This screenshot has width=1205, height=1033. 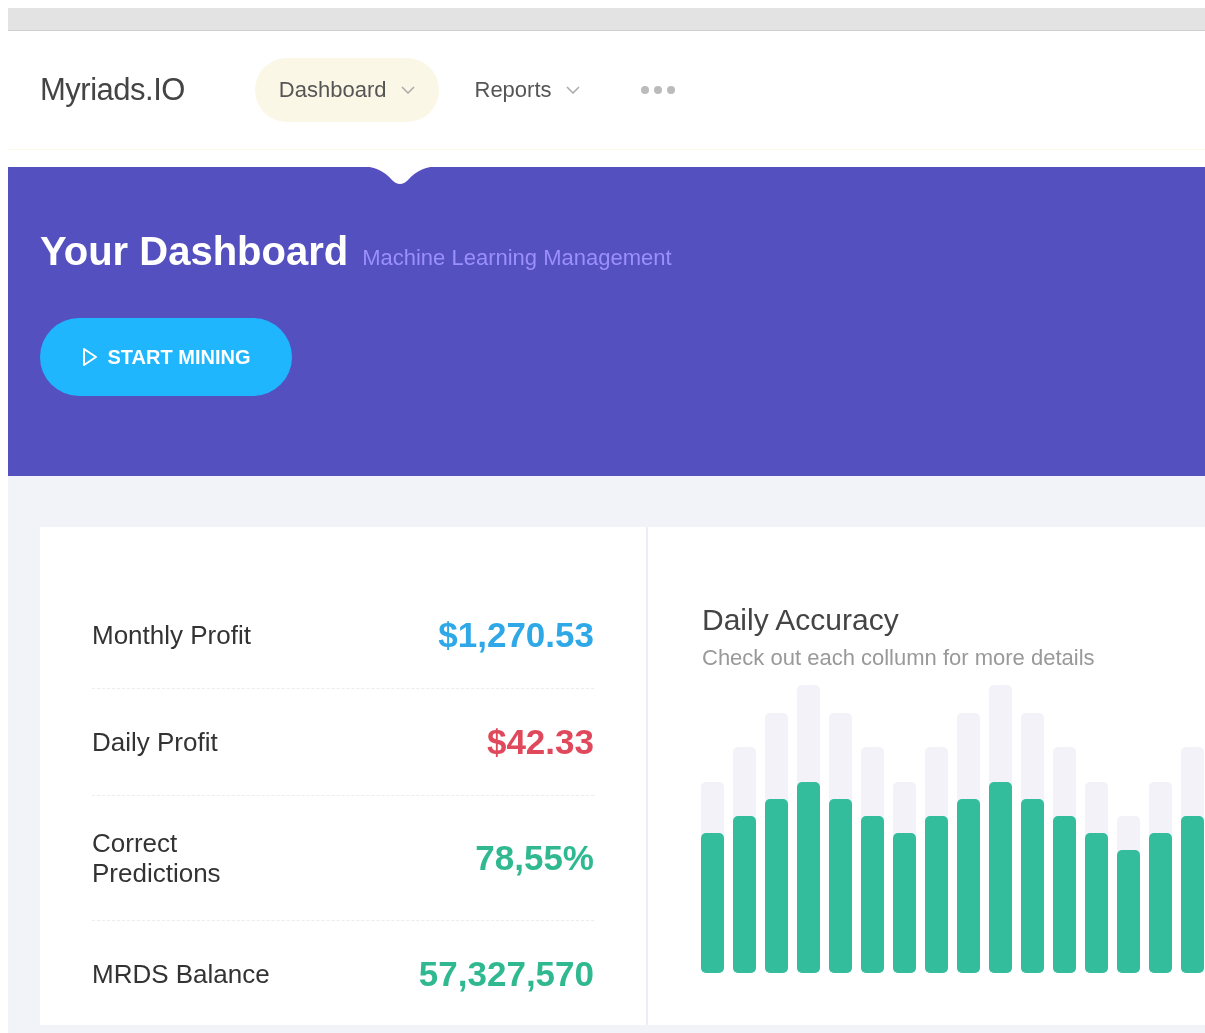 I want to click on more-icon, so click(x=657, y=90).